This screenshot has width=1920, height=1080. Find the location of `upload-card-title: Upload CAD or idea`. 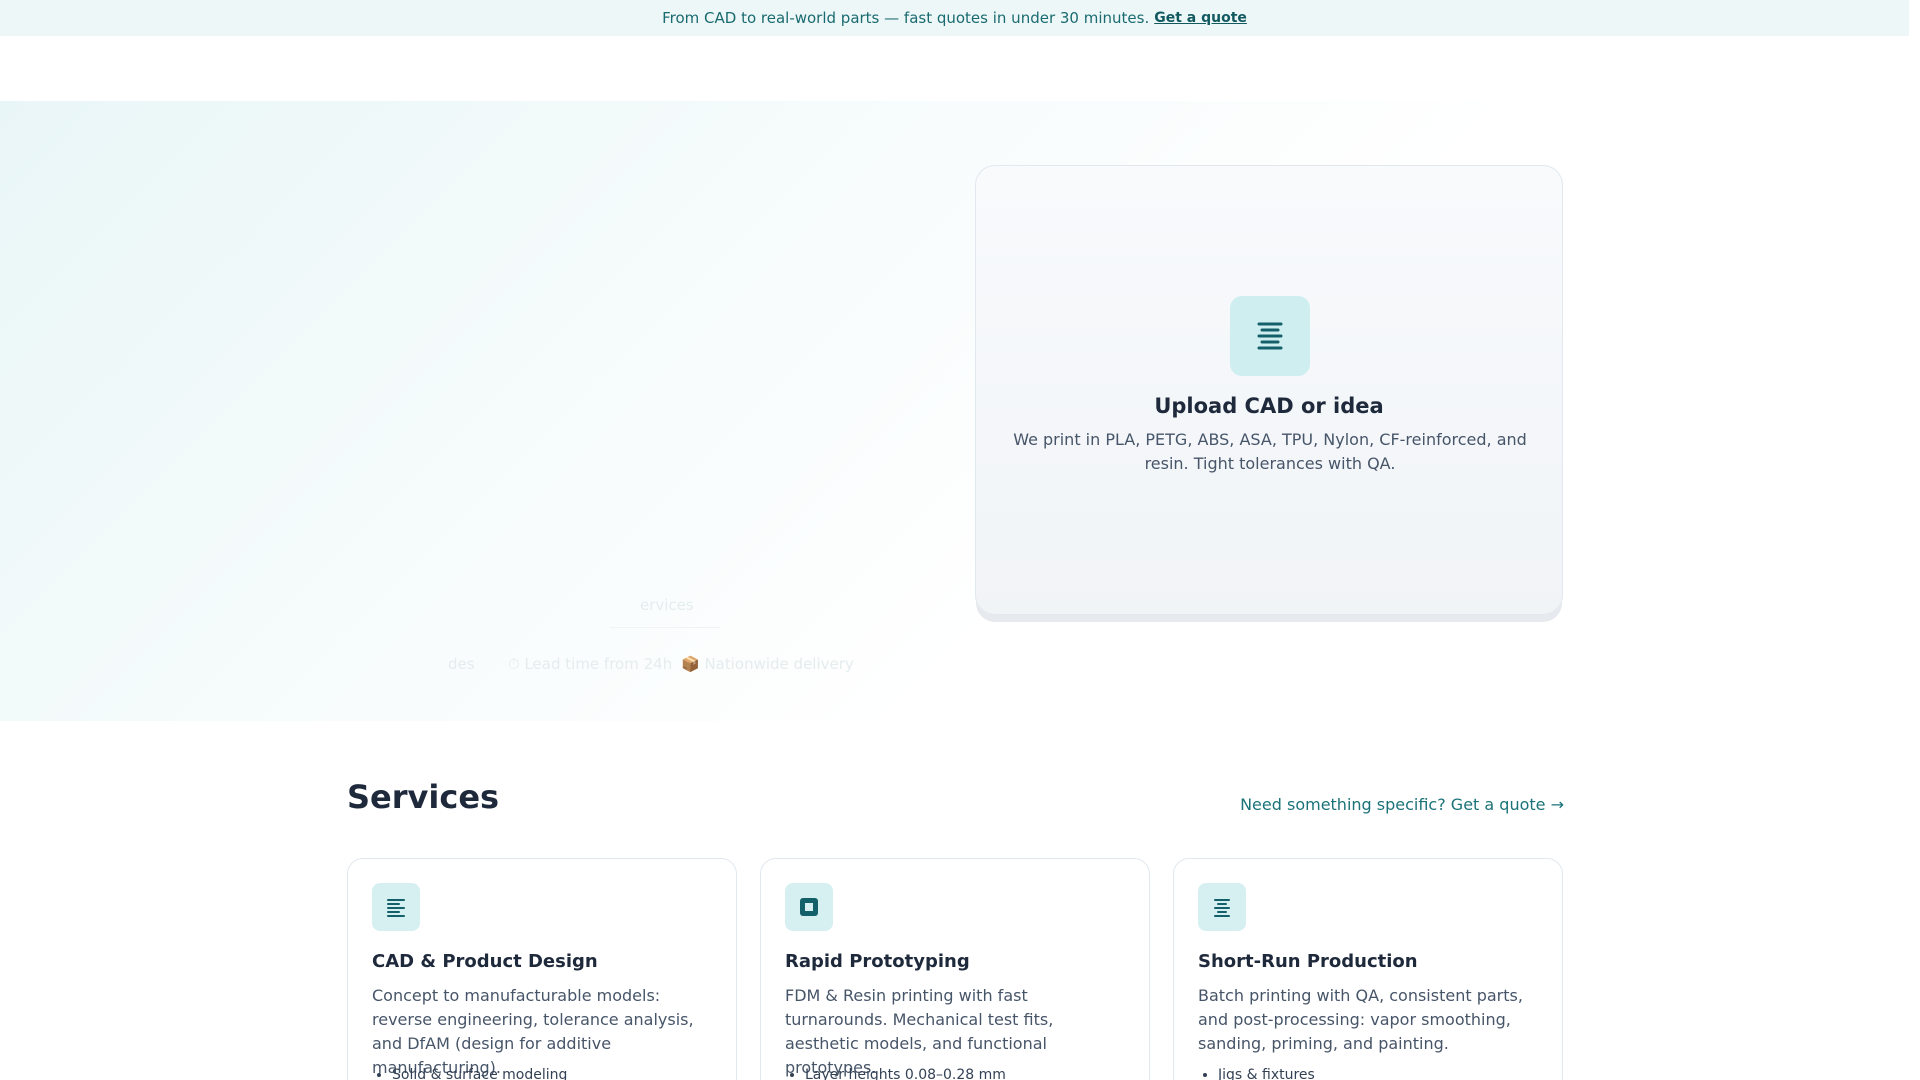

upload-card-title: Upload CAD or idea is located at coordinates (1269, 406).